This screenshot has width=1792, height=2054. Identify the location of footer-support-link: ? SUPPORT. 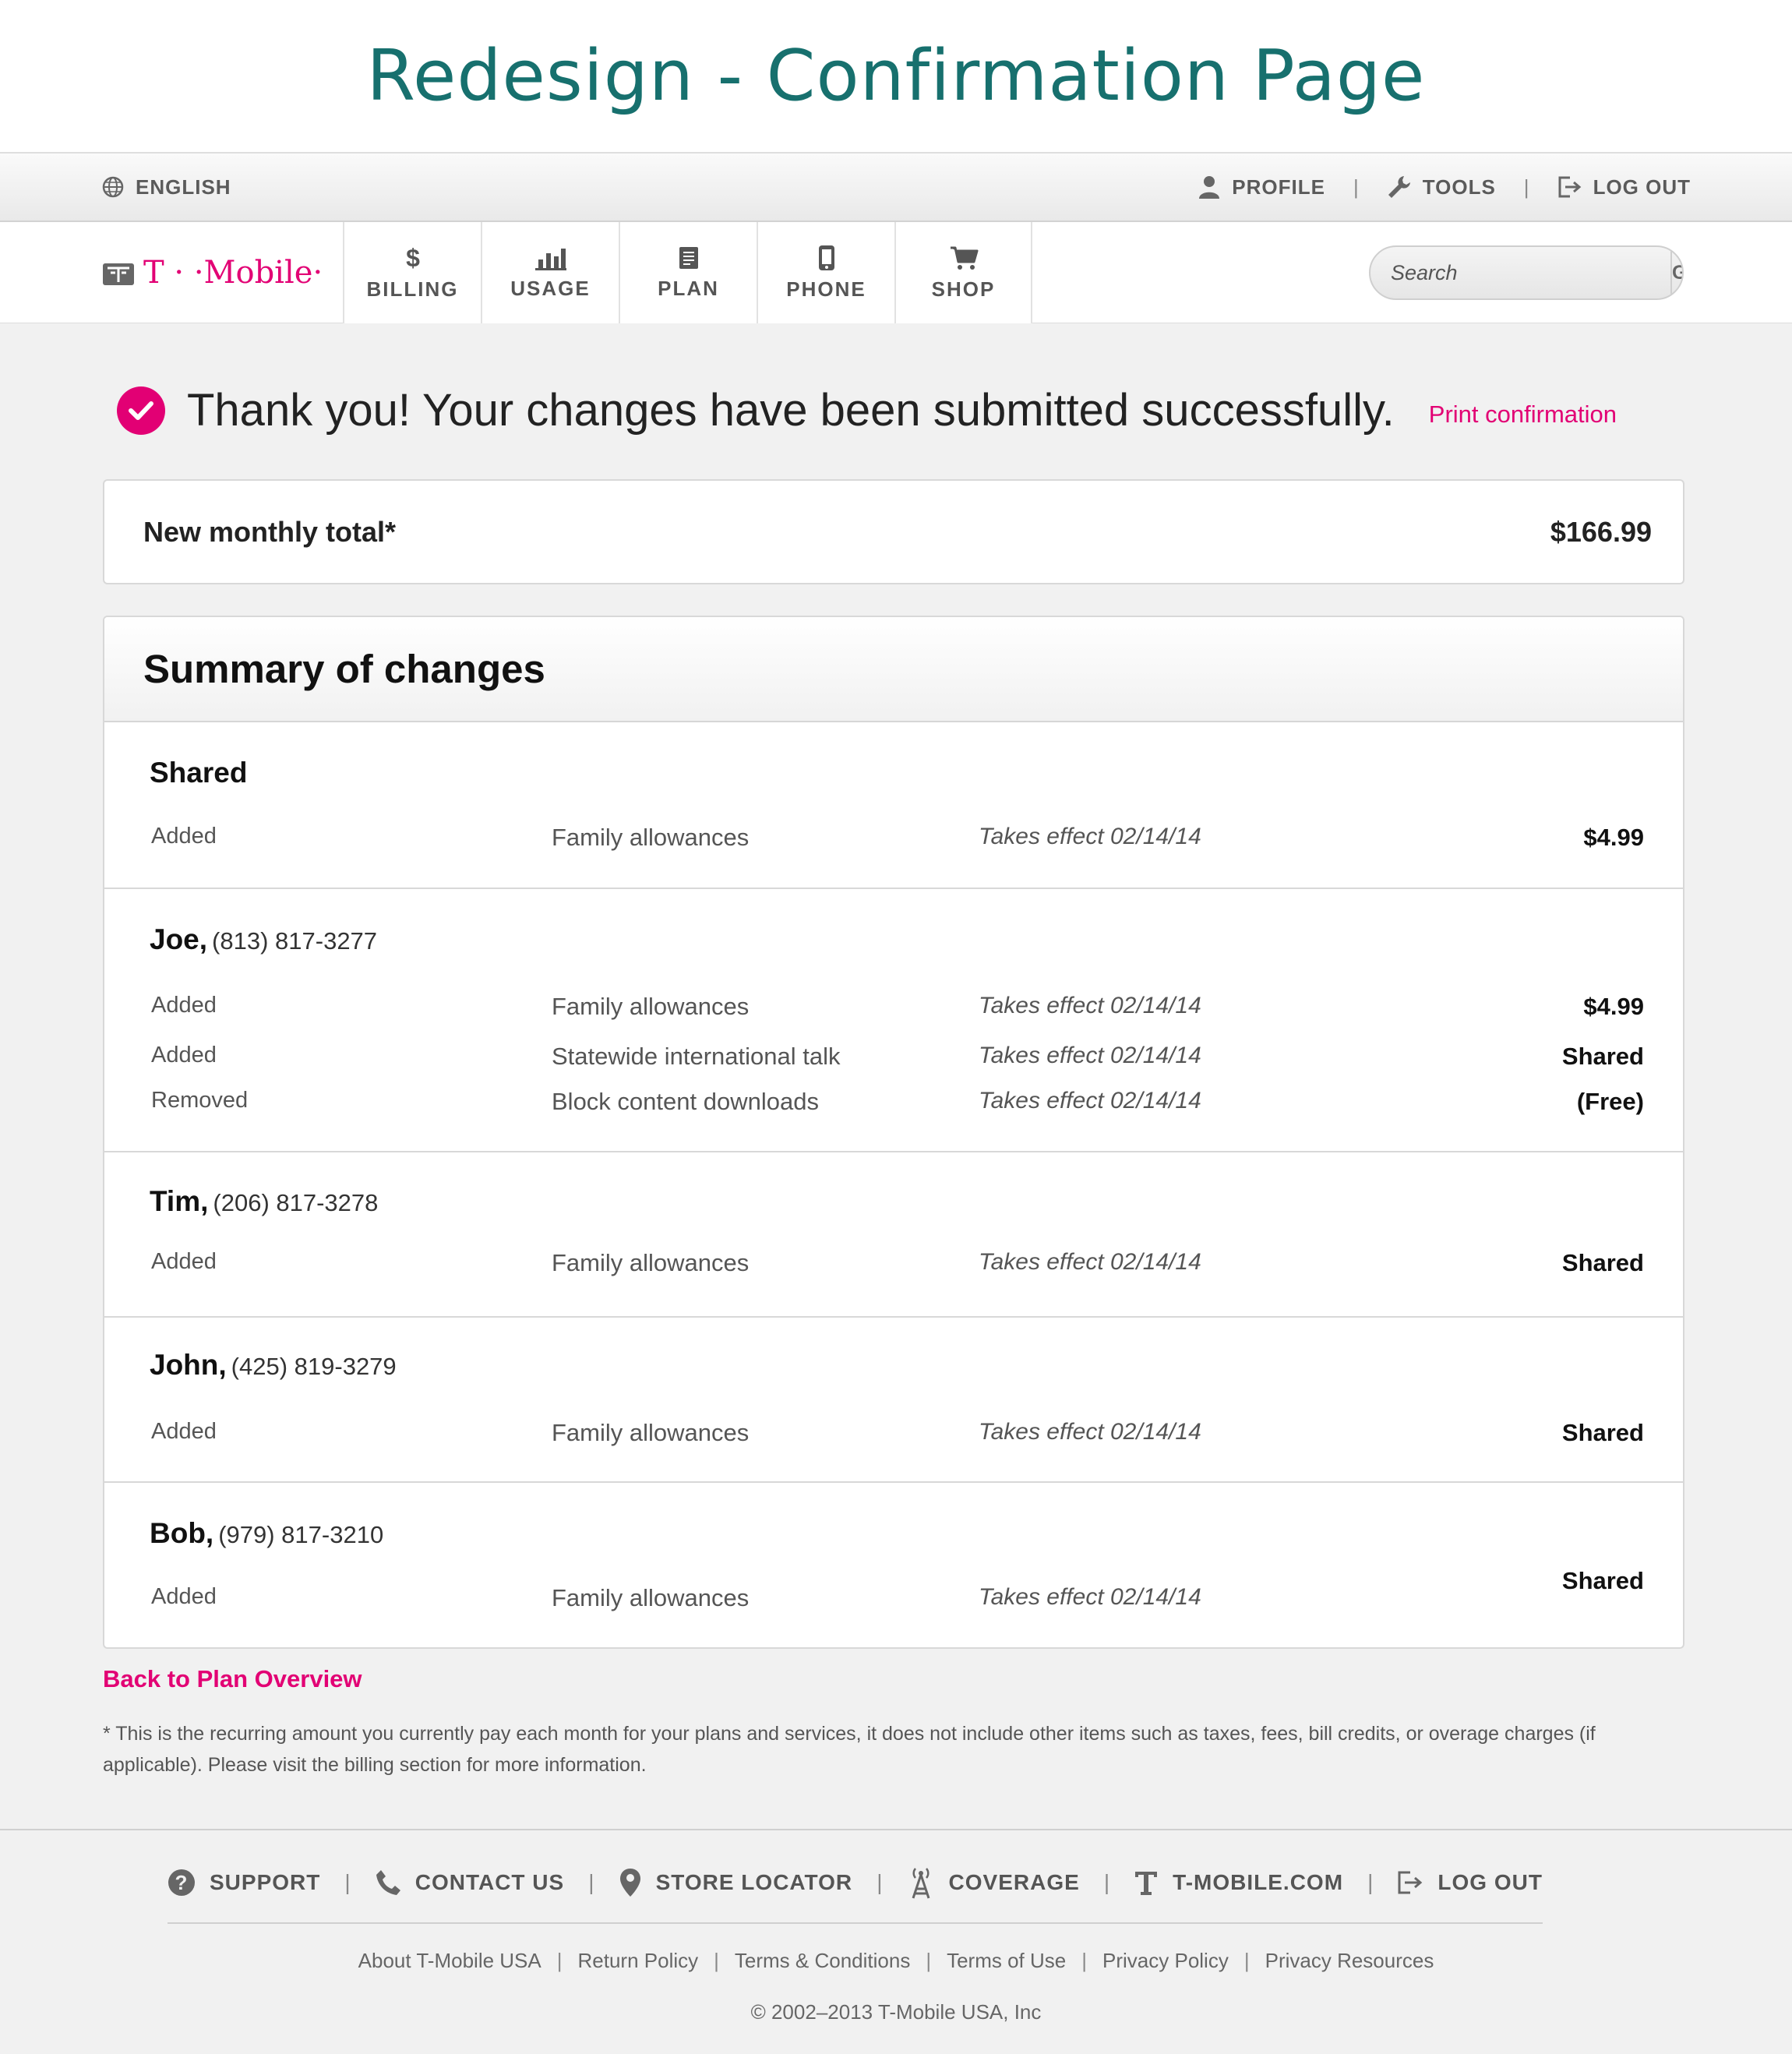
(244, 1883).